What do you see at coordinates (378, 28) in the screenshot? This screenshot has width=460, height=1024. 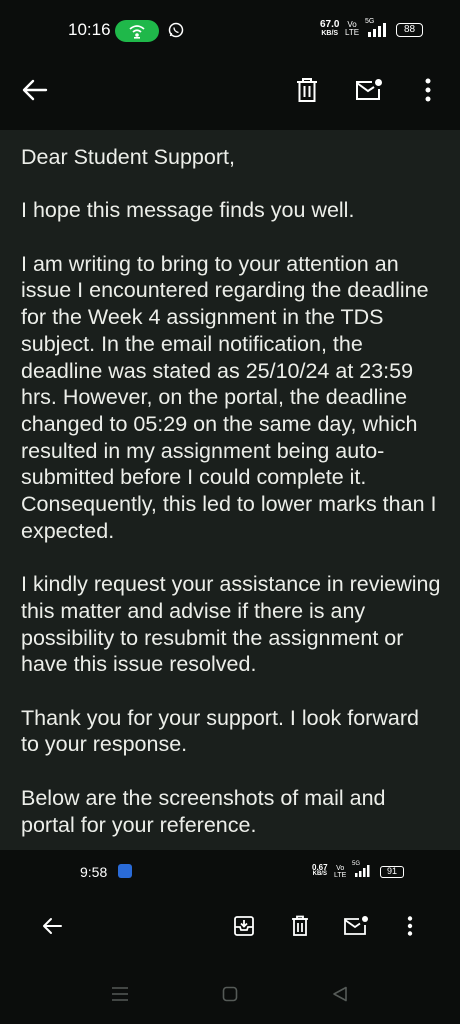 I see `signal-icon: 5G` at bounding box center [378, 28].